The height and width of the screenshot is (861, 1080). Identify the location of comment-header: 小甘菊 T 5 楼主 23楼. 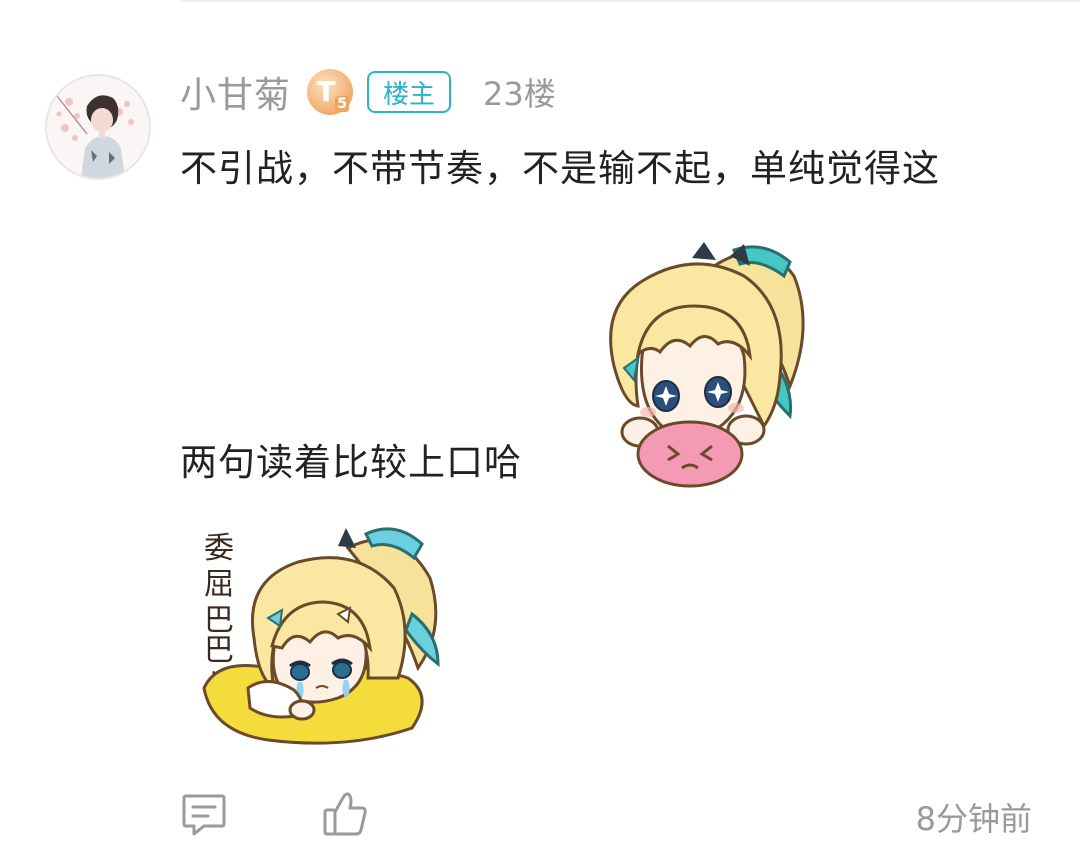
(368, 92).